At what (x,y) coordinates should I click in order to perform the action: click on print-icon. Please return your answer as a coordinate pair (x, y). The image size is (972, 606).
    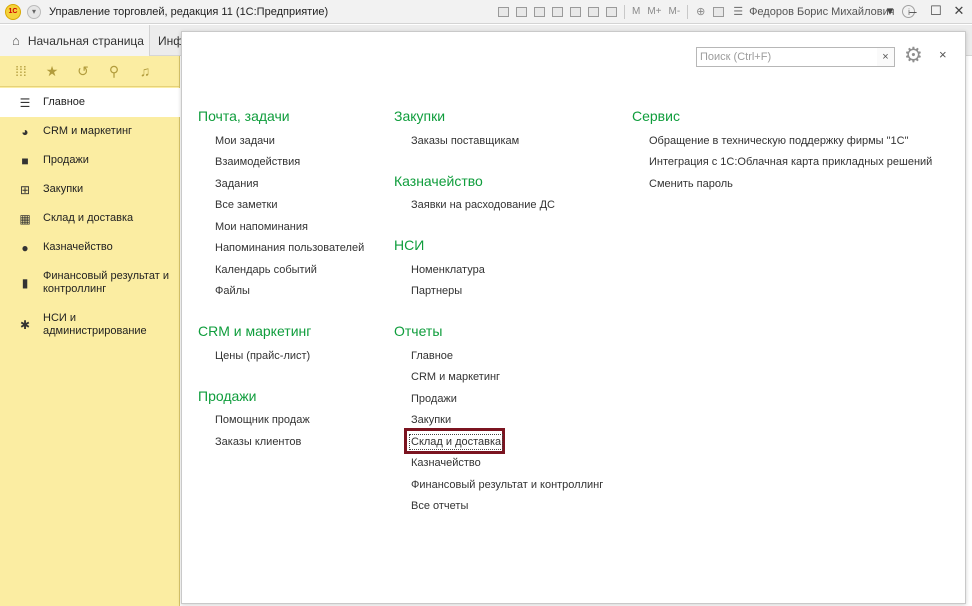
    Looking at the image, I should click on (521, 11).